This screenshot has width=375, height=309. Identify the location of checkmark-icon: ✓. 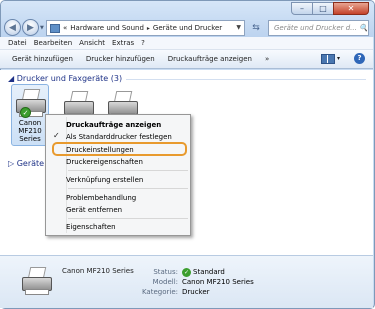
(56, 135).